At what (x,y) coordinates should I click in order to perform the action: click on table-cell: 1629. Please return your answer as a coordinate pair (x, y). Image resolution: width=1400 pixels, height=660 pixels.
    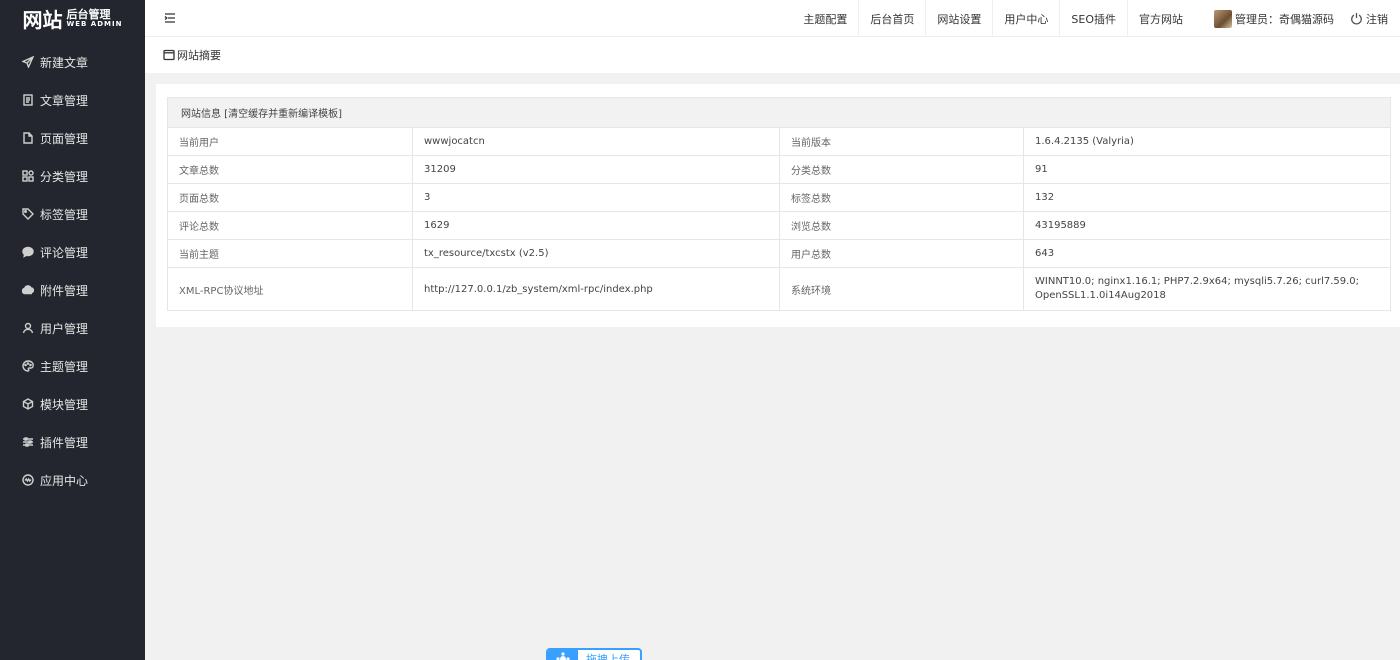
    Looking at the image, I should click on (596, 225).